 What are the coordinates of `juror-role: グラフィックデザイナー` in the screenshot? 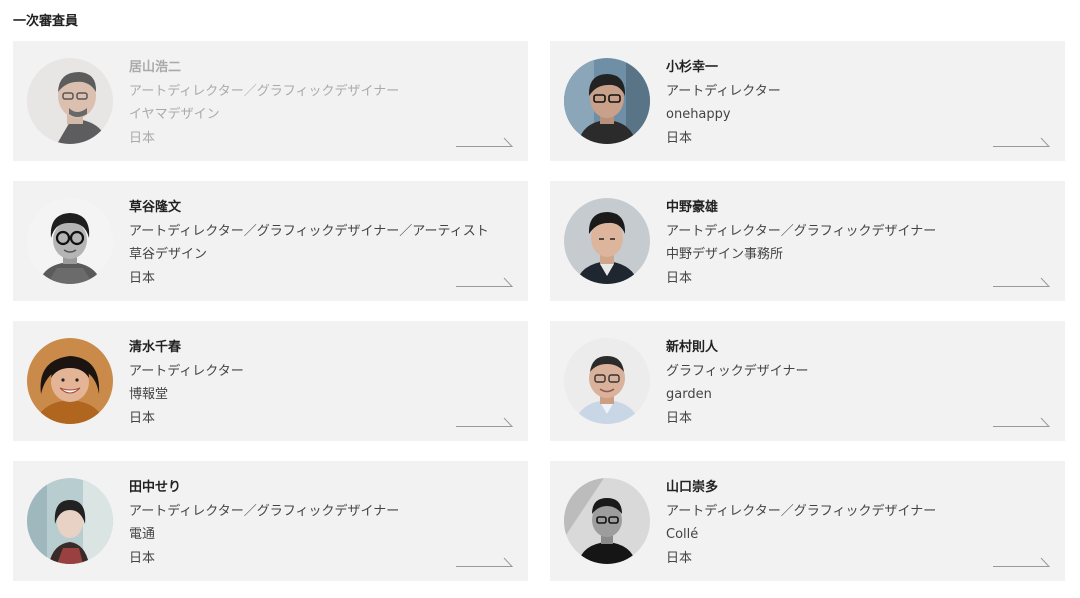 It's located at (737, 371).